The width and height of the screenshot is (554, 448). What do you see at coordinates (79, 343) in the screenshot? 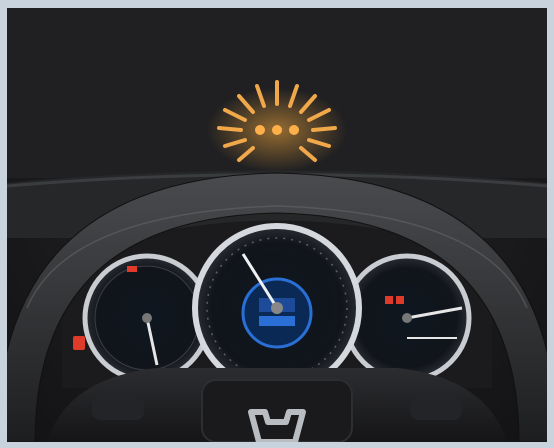
I see `warning-light` at bounding box center [79, 343].